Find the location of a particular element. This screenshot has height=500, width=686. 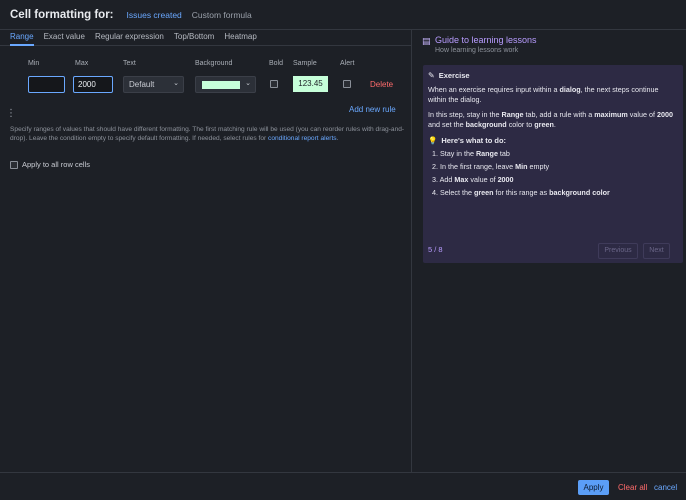

step-bold: background color is located at coordinates (579, 192).